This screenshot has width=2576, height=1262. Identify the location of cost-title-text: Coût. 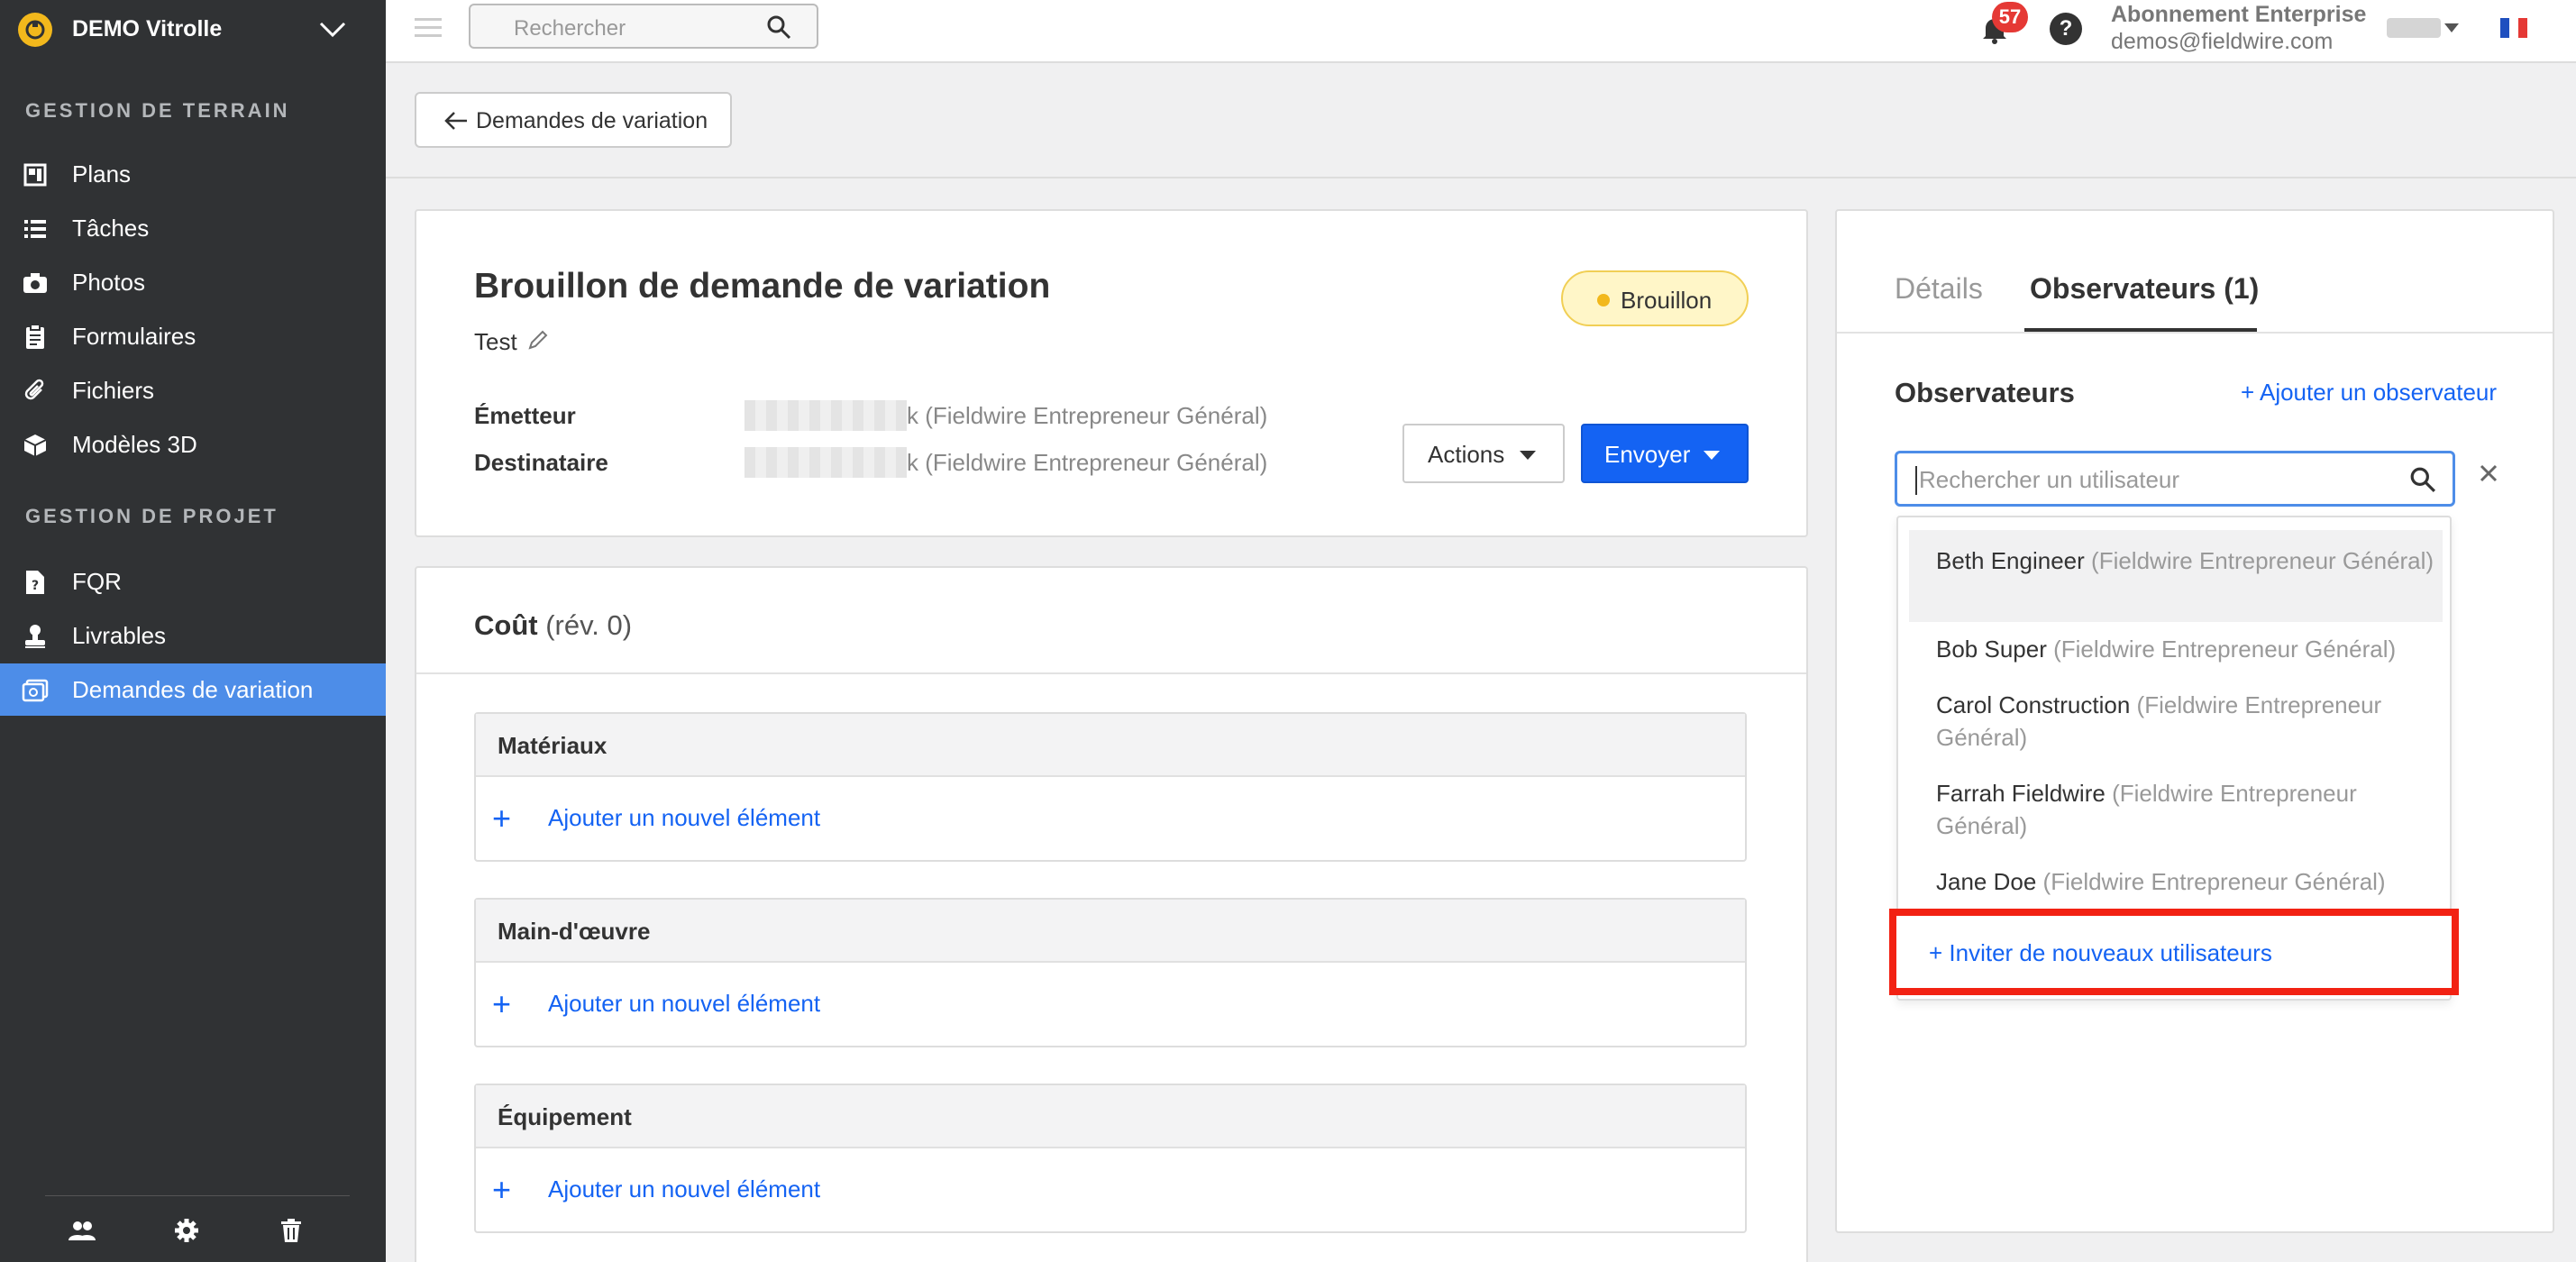
(506, 625).